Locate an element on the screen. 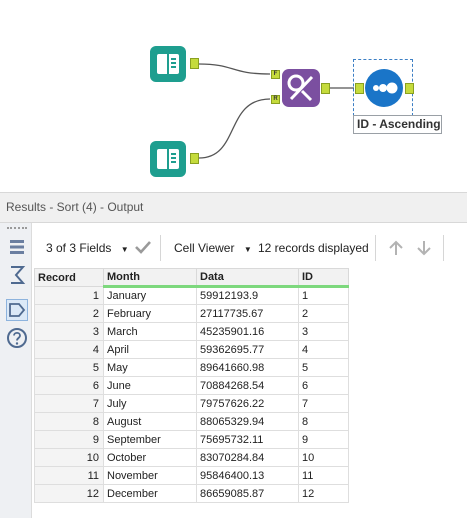 This screenshot has height=518, width=467. join-left-anchor: F is located at coordinates (275, 74).